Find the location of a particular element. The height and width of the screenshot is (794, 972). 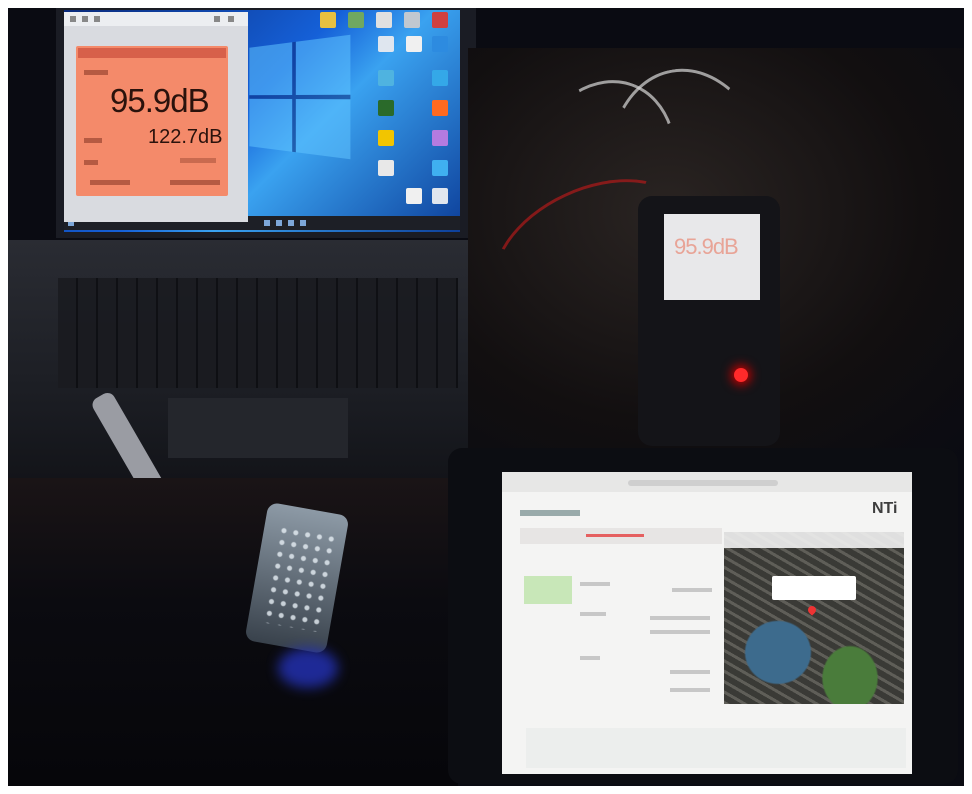

satellite-map is located at coordinates (814, 618).